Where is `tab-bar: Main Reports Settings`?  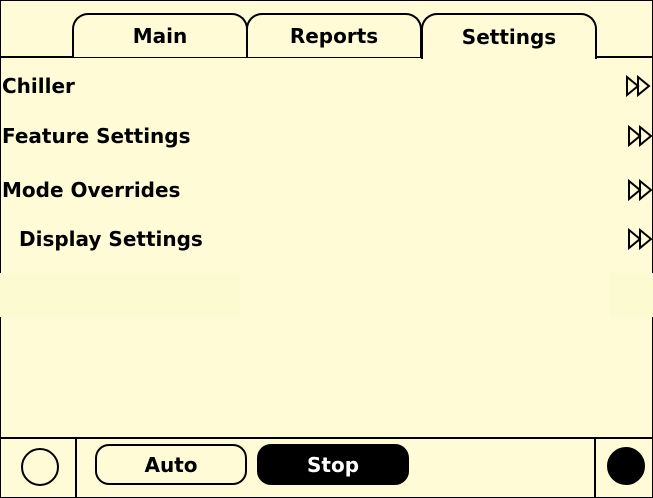
tab-bar: Main Reports Settings is located at coordinates (326, 29).